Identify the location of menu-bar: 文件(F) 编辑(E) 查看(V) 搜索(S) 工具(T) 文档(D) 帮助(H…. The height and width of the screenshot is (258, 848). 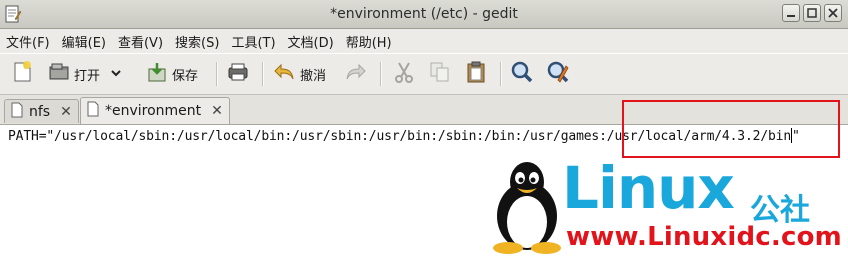
(424, 41).